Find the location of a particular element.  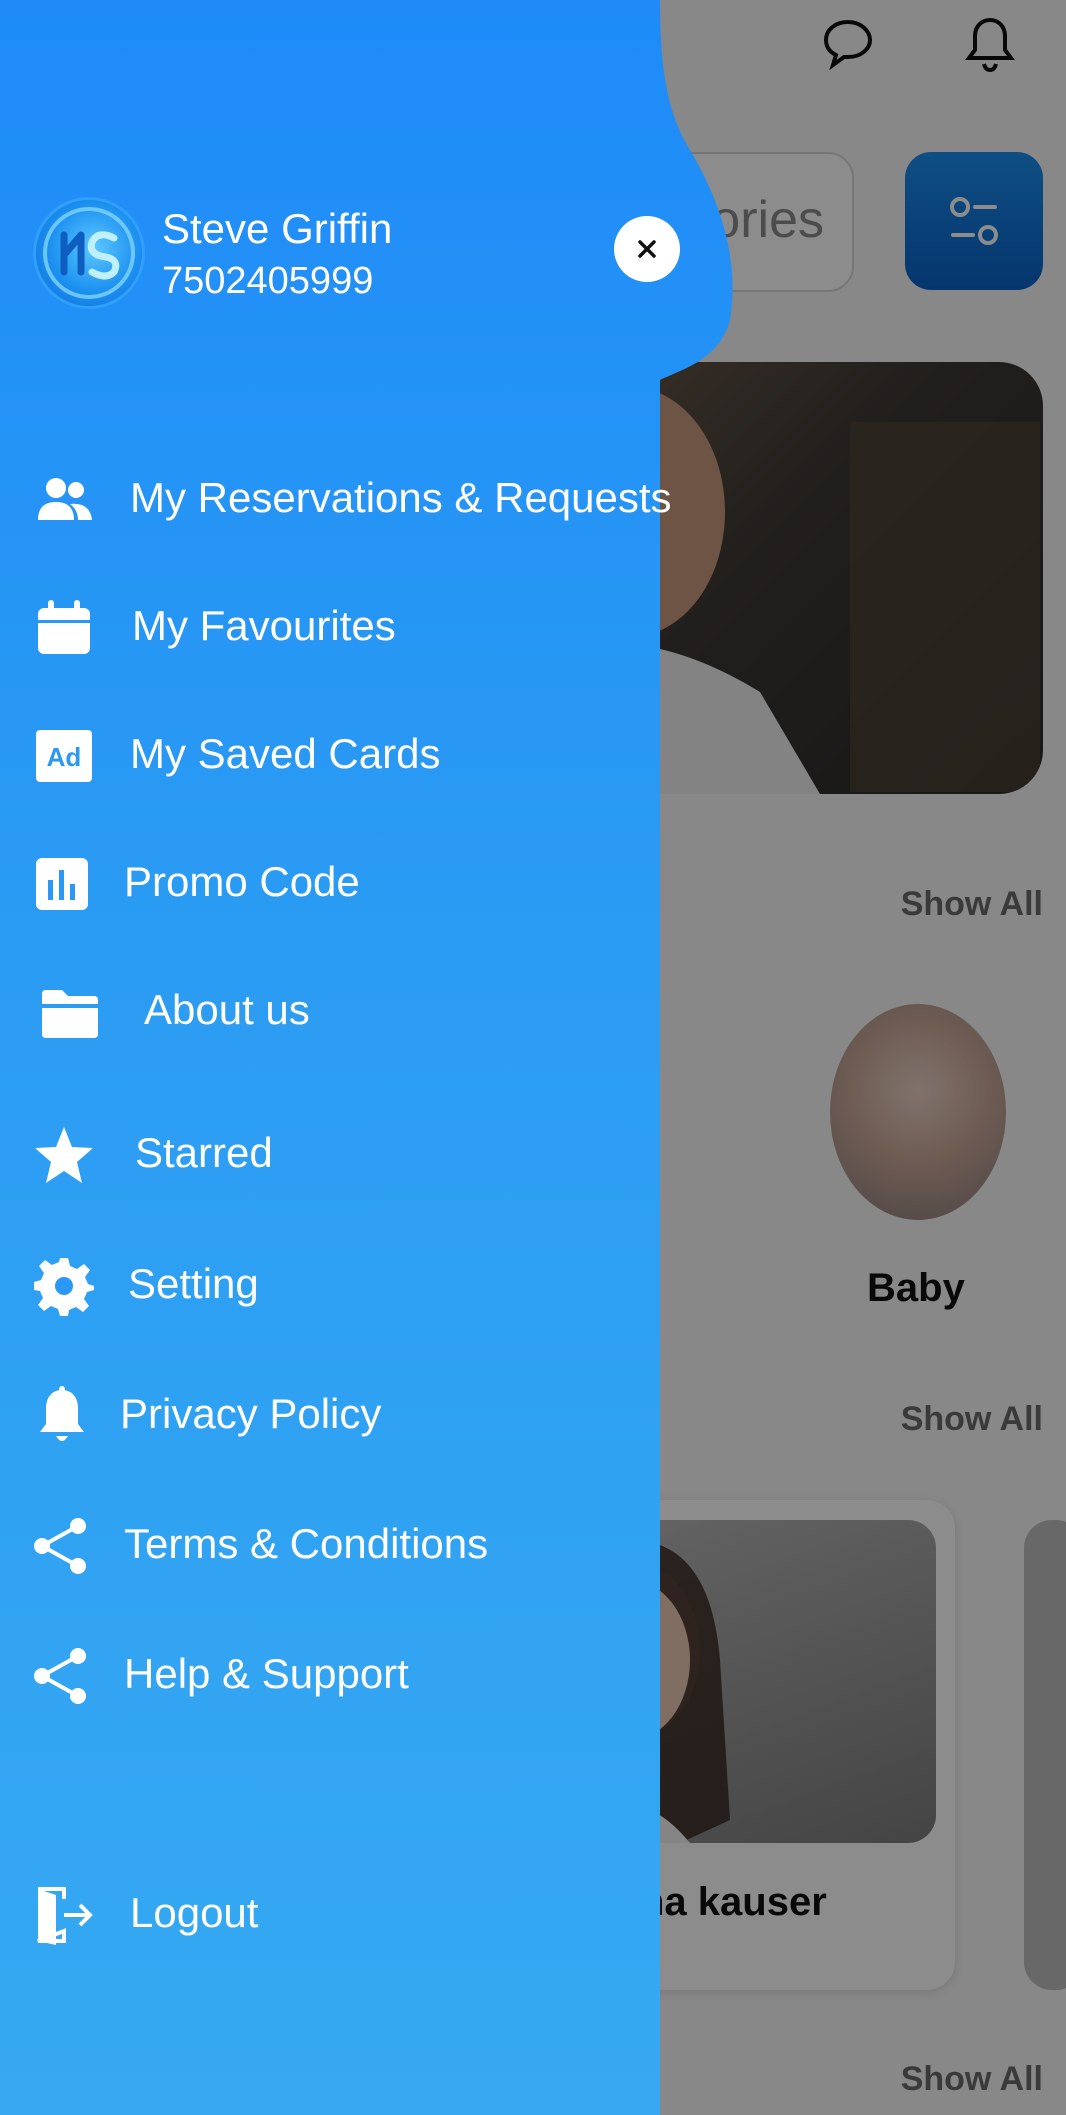

close-icon is located at coordinates (647, 249).